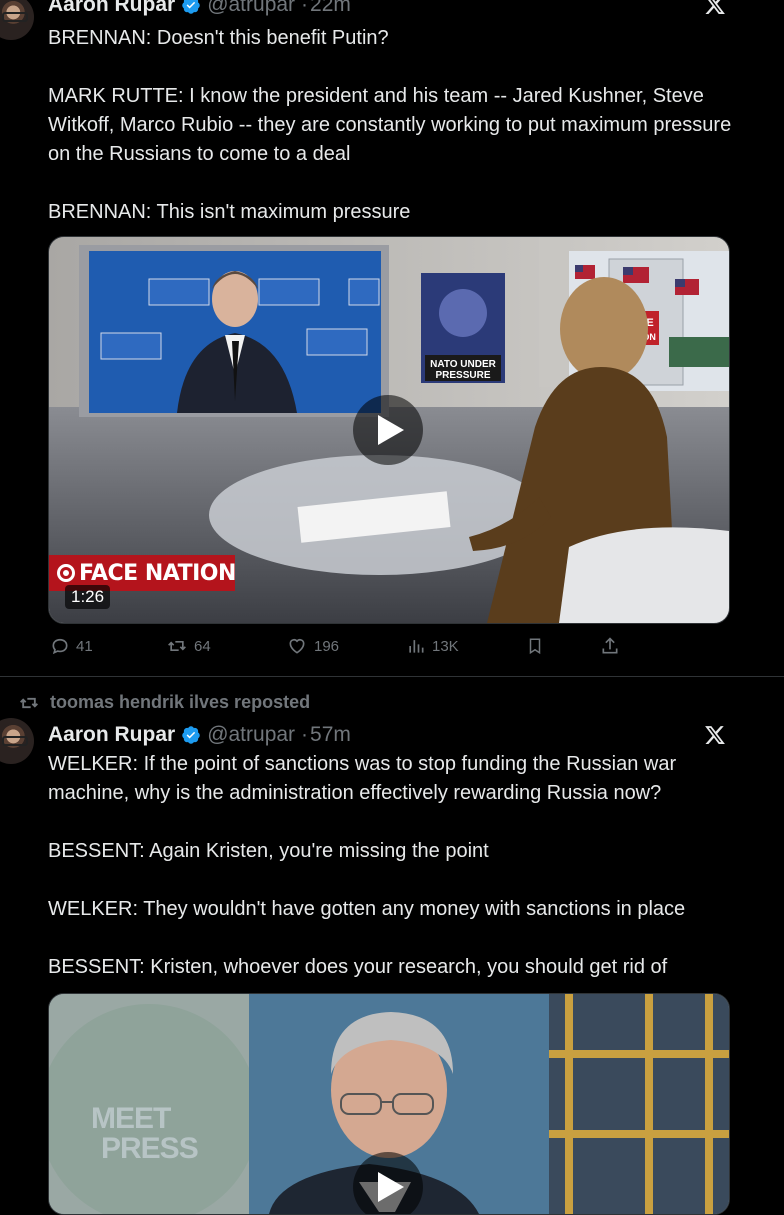  I want to click on reposted-by: toomas hendrik ilves reposted, so click(180, 702).